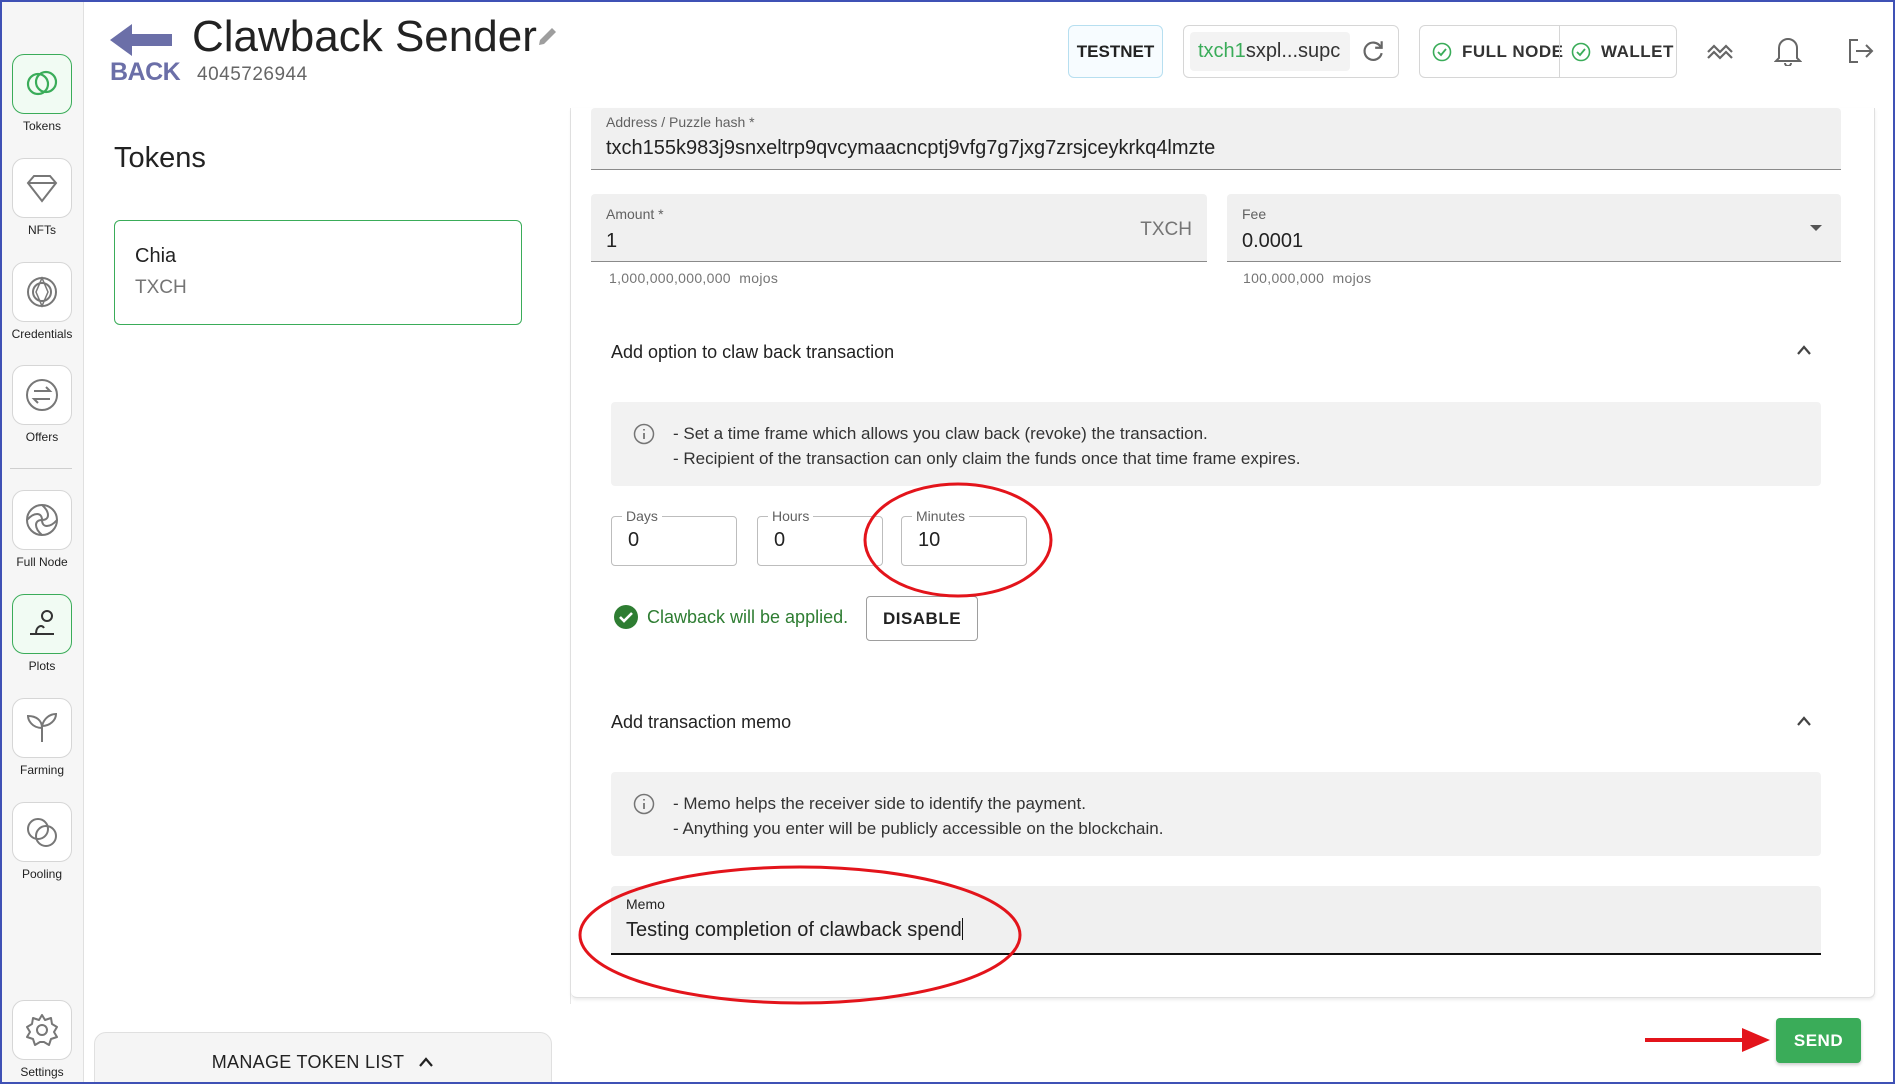 The image size is (1895, 1084). Describe the element at coordinates (611, 241) in the screenshot. I see `amount-input: 1` at that location.